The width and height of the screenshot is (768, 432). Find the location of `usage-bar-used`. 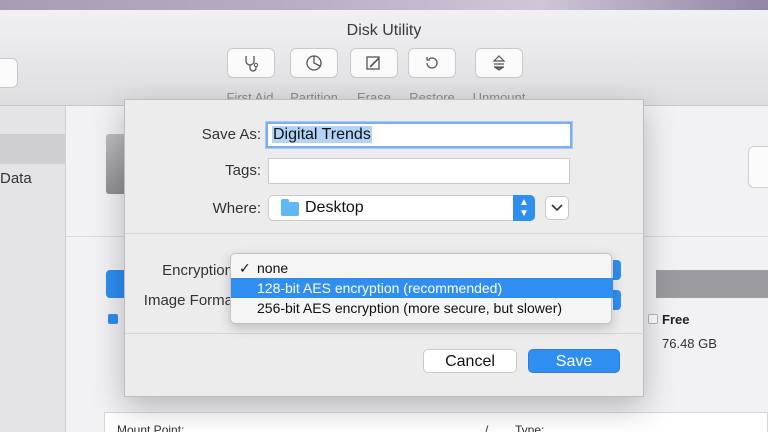

usage-bar-used is located at coordinates (116, 284).